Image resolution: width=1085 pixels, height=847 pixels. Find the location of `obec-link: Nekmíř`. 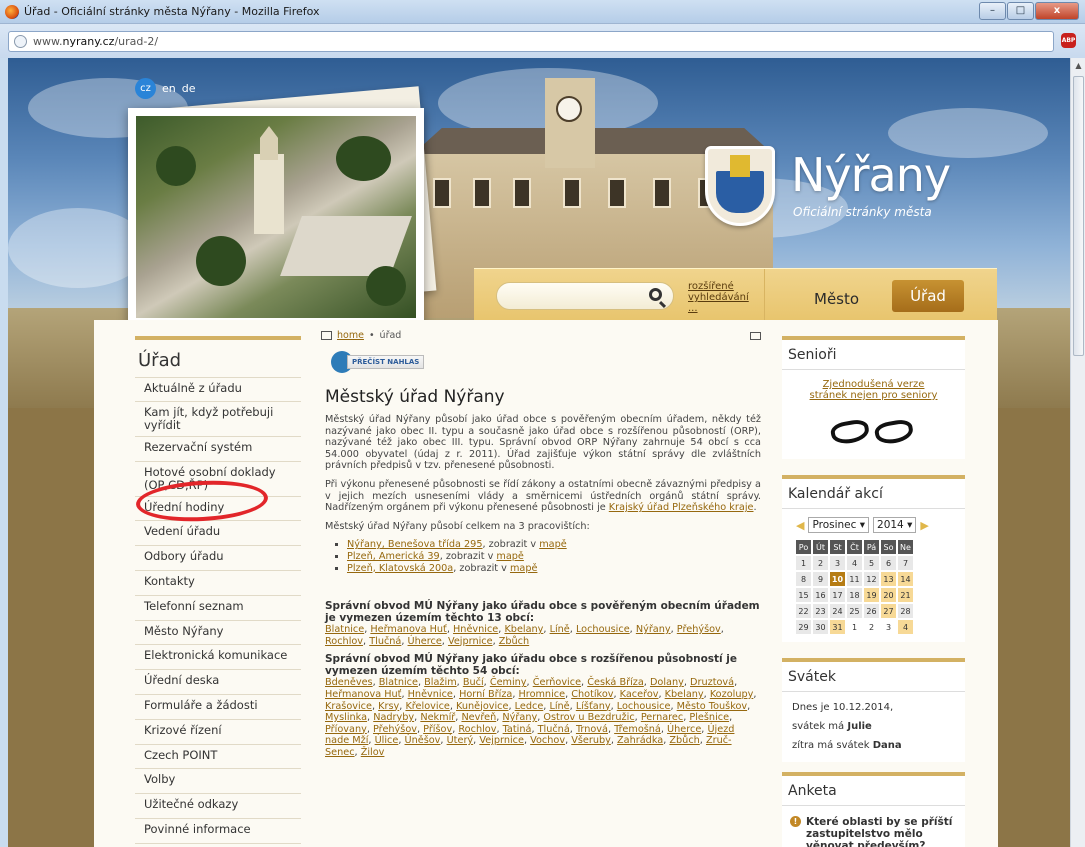

obec-link: Nekmíř is located at coordinates (437, 717).